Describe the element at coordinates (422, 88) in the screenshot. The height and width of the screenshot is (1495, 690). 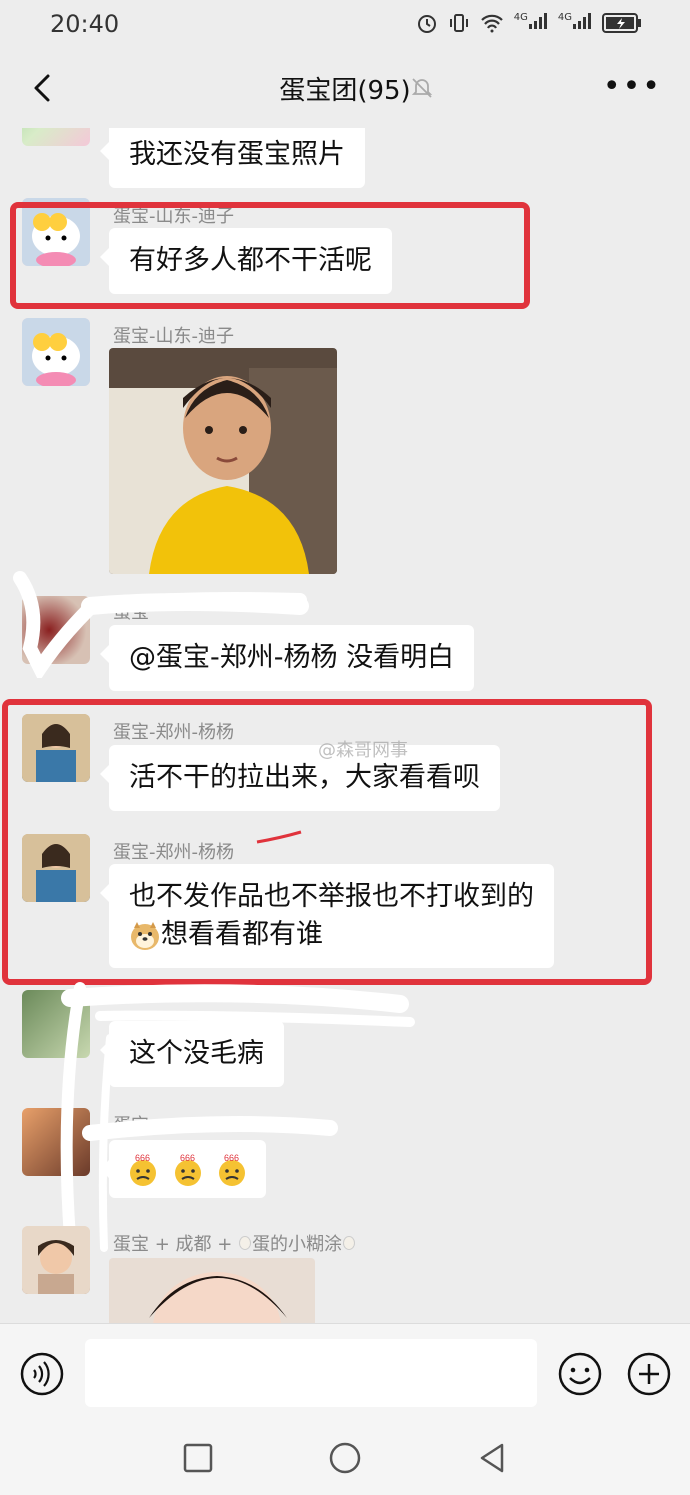
I see `mute-icon` at that location.